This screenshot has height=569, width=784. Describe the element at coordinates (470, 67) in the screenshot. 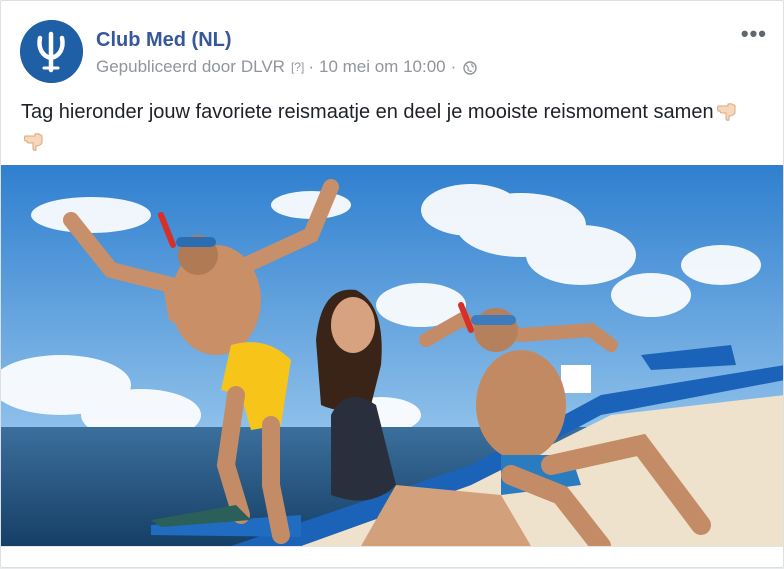

I see `globe-icon` at that location.